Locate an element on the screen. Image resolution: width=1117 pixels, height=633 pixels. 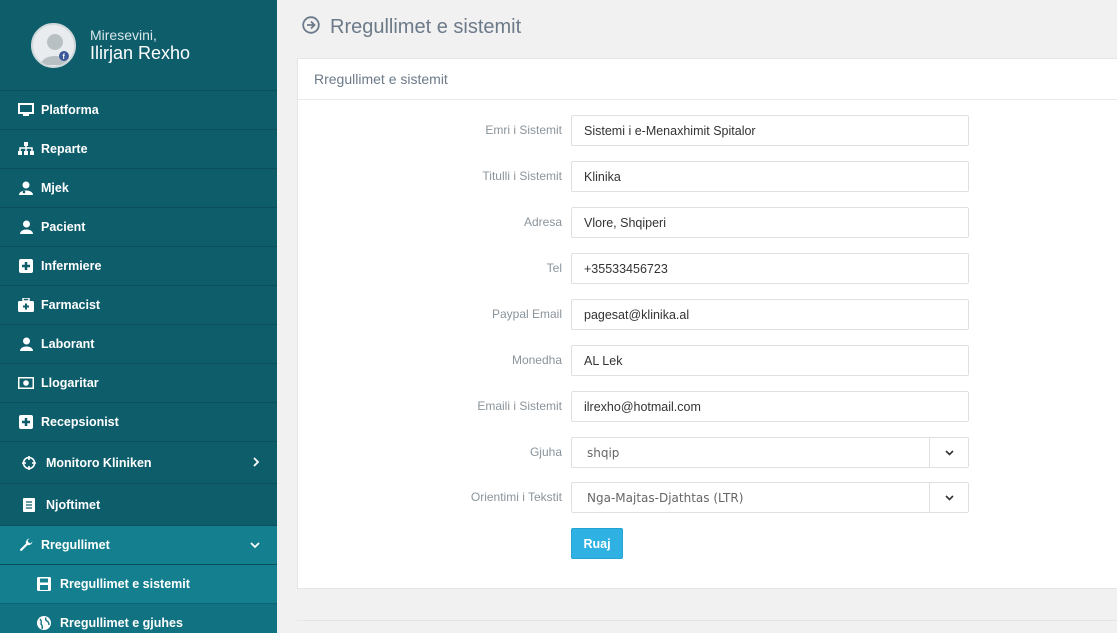
sidebar-item-label: Platforma is located at coordinates (70, 110).